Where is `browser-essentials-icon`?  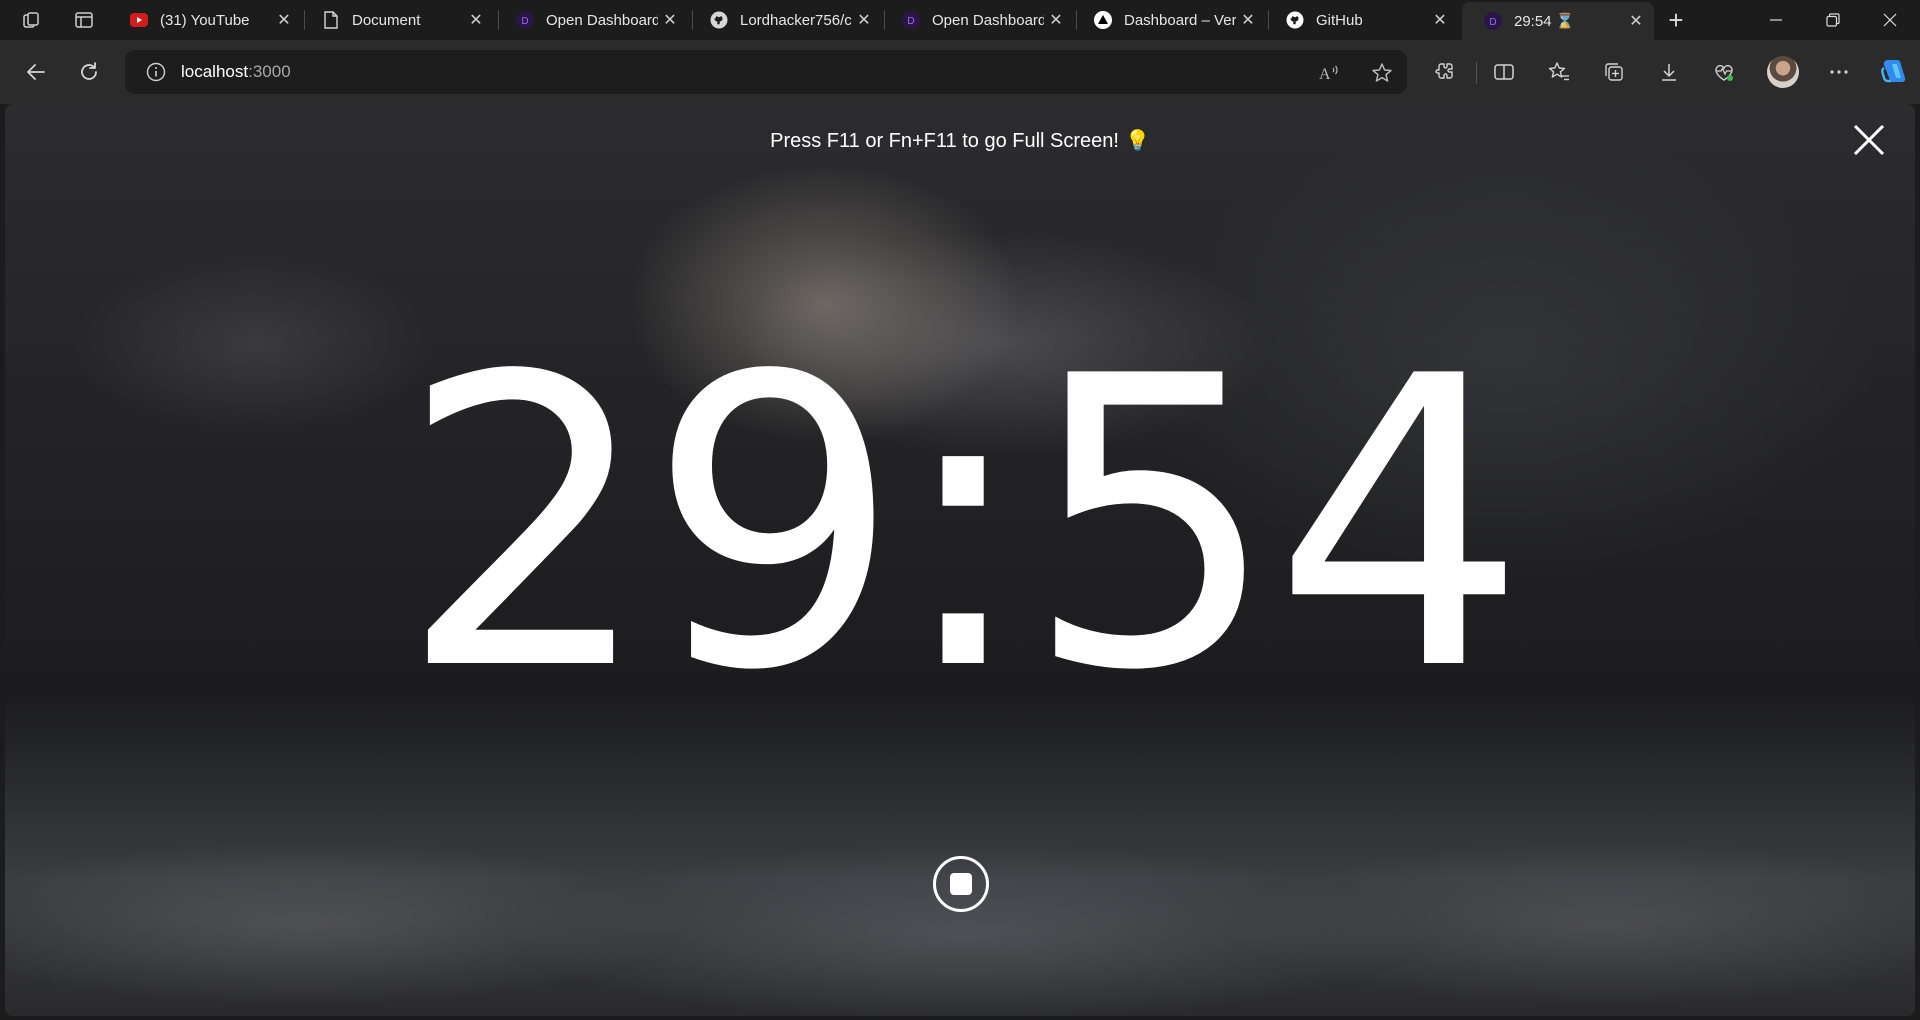
browser-essentials-icon is located at coordinates (1724, 72).